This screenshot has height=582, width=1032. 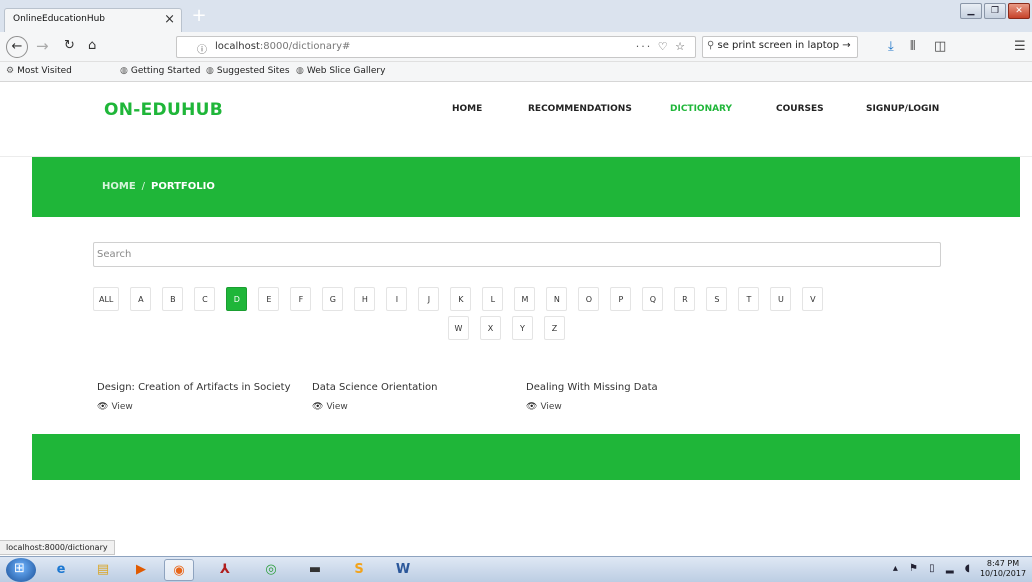 What do you see at coordinates (554, 328) in the screenshot?
I see `letter-filter-z: Z` at bounding box center [554, 328].